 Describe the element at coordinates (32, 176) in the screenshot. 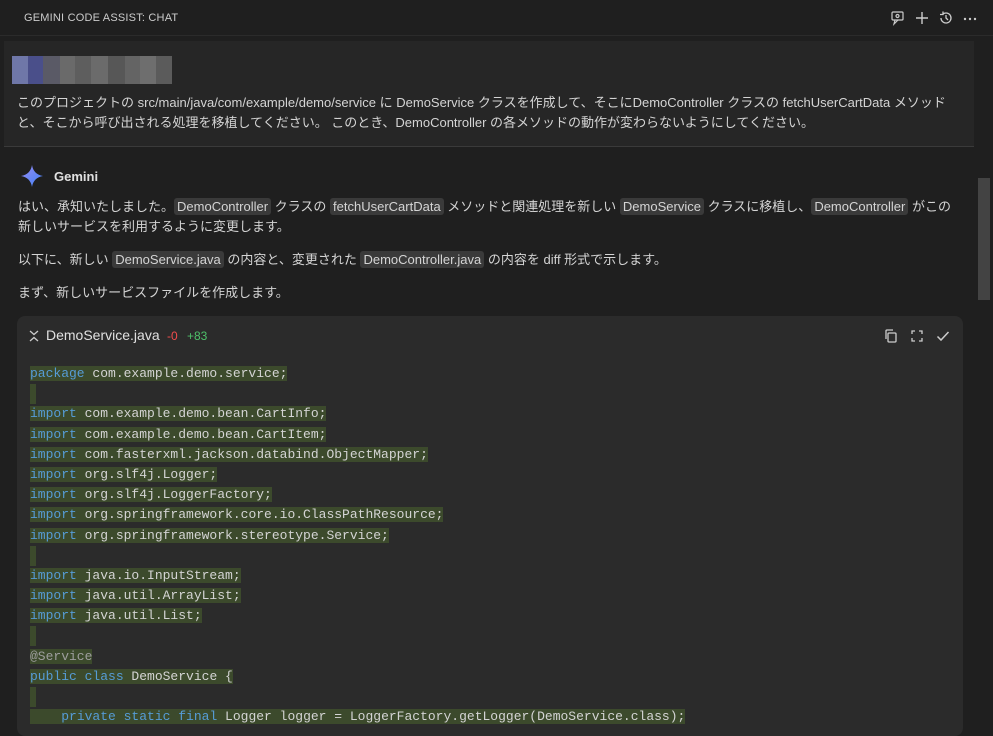

I see `gemini-sparkle-icon` at that location.